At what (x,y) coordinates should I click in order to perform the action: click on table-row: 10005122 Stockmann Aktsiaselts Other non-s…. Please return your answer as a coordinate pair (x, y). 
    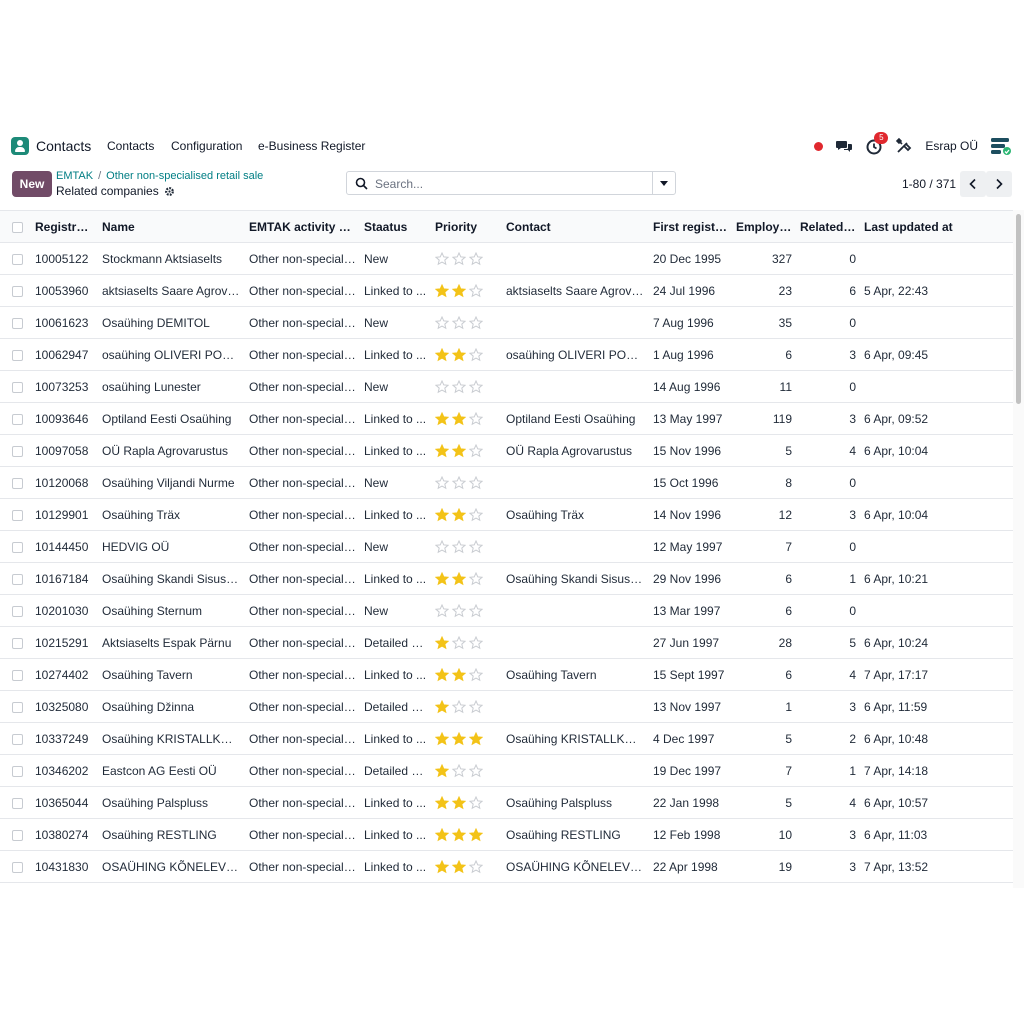
    Looking at the image, I should click on (506, 258).